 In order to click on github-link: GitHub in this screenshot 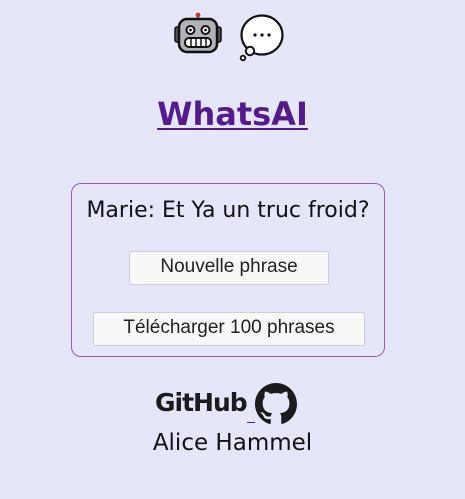, I will do `click(227, 404)`.